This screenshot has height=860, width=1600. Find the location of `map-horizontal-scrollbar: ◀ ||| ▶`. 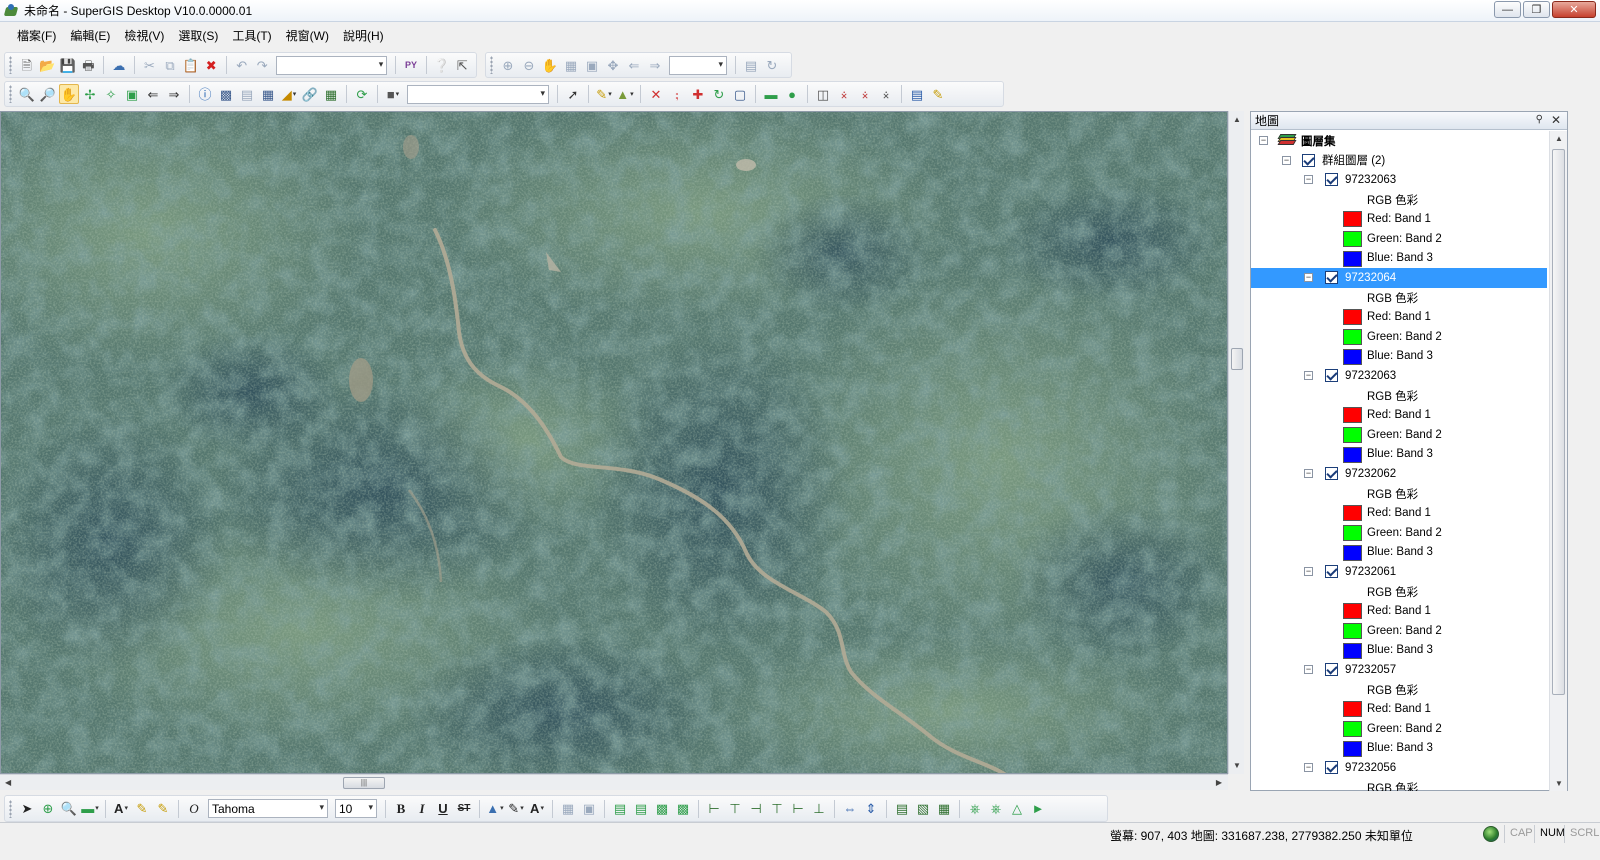

map-horizontal-scrollbar: ◀ ||| ▶ is located at coordinates (614, 782).